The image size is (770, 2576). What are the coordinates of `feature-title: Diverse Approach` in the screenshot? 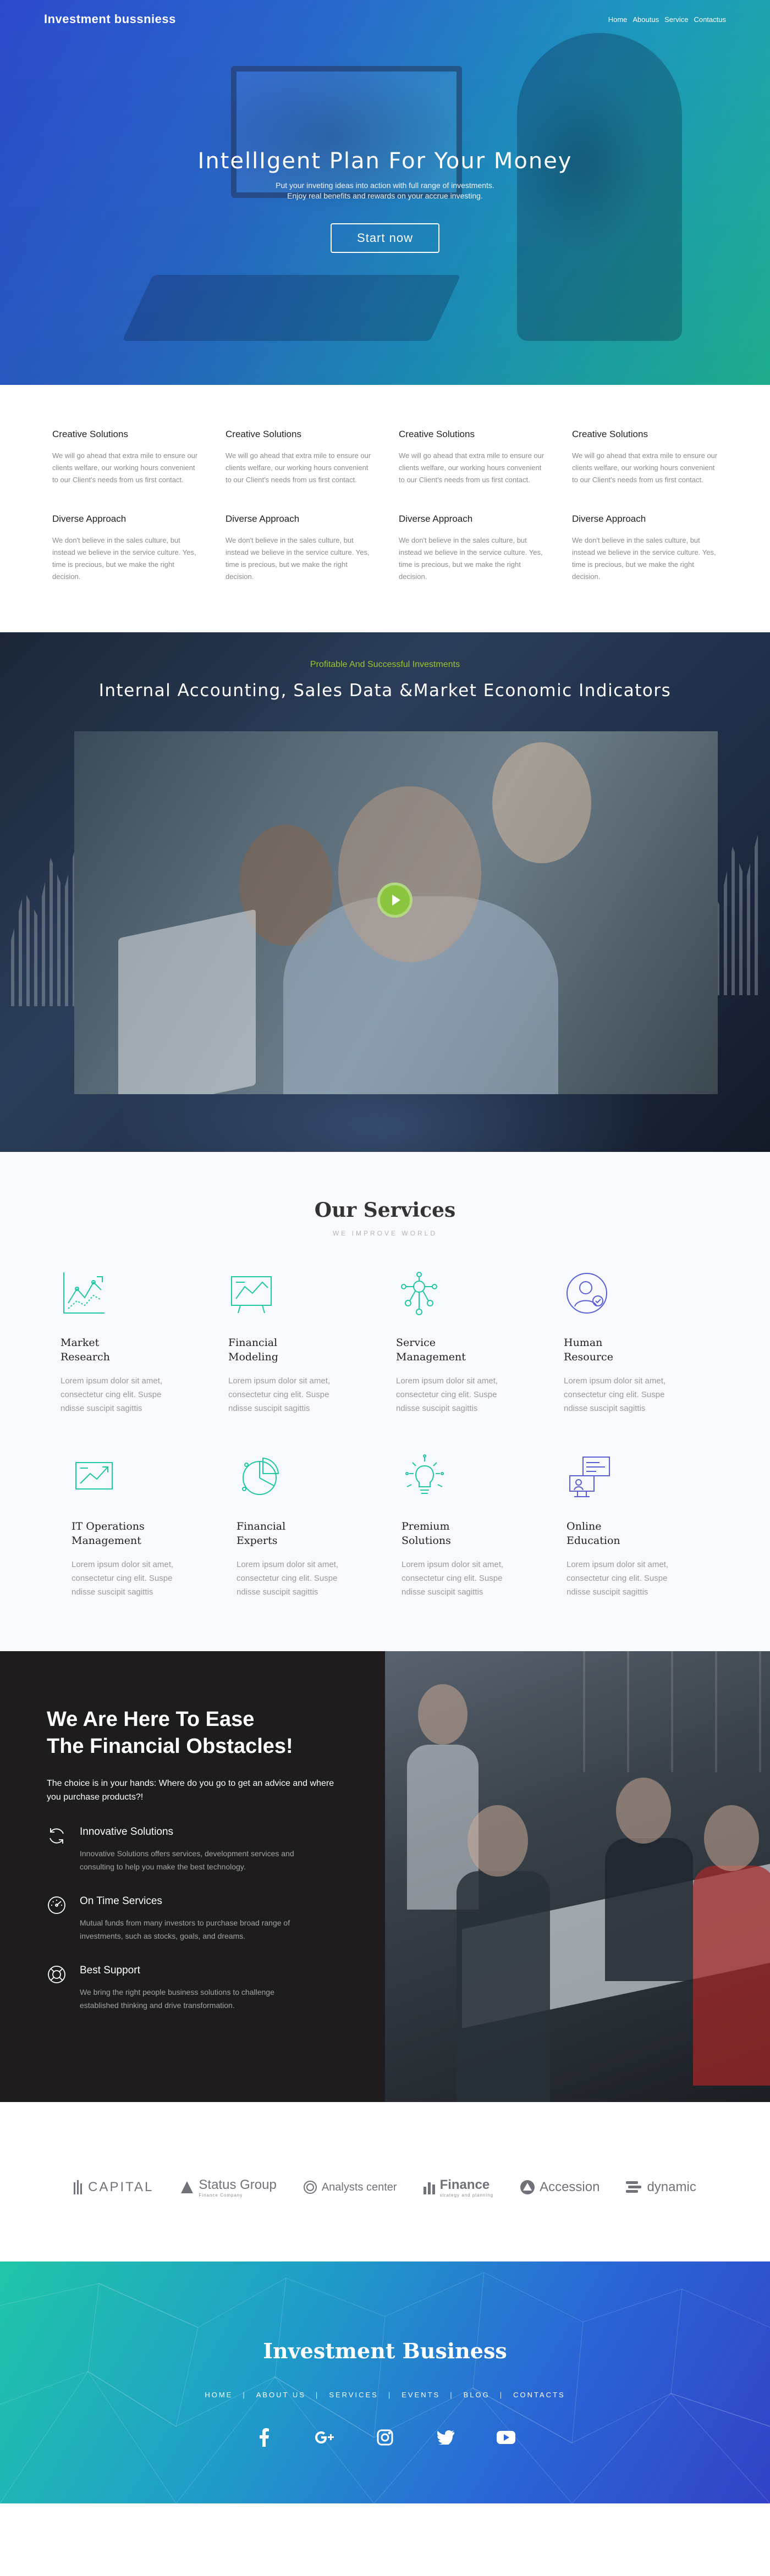 It's located at (436, 519).